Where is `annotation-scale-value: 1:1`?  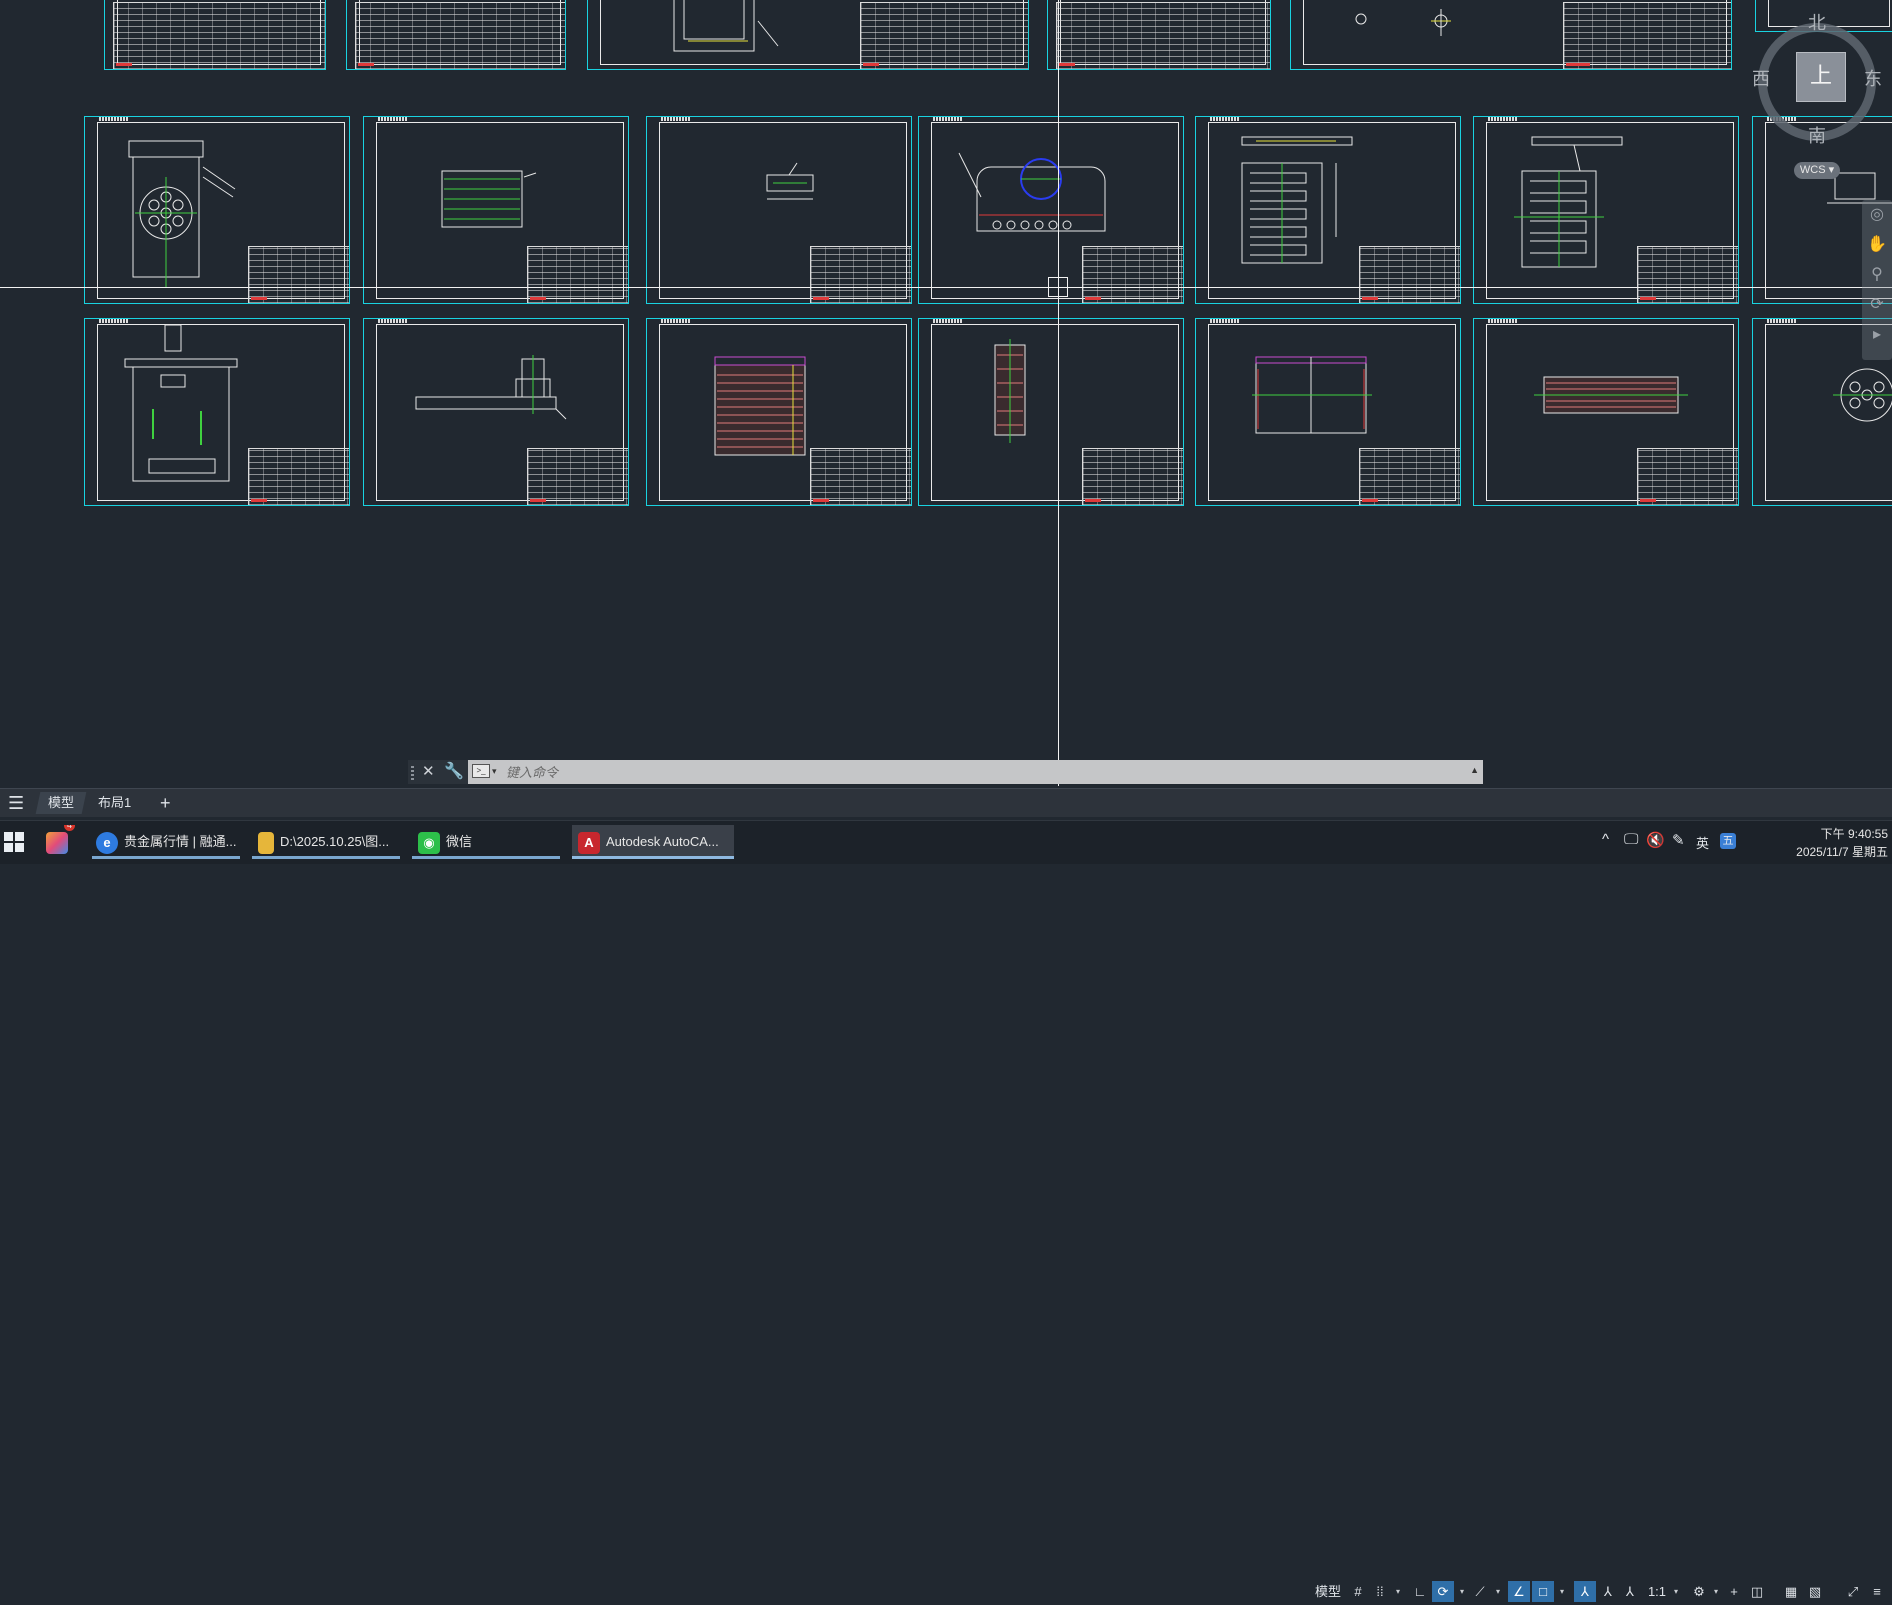 annotation-scale-value: 1:1 is located at coordinates (1657, 1591).